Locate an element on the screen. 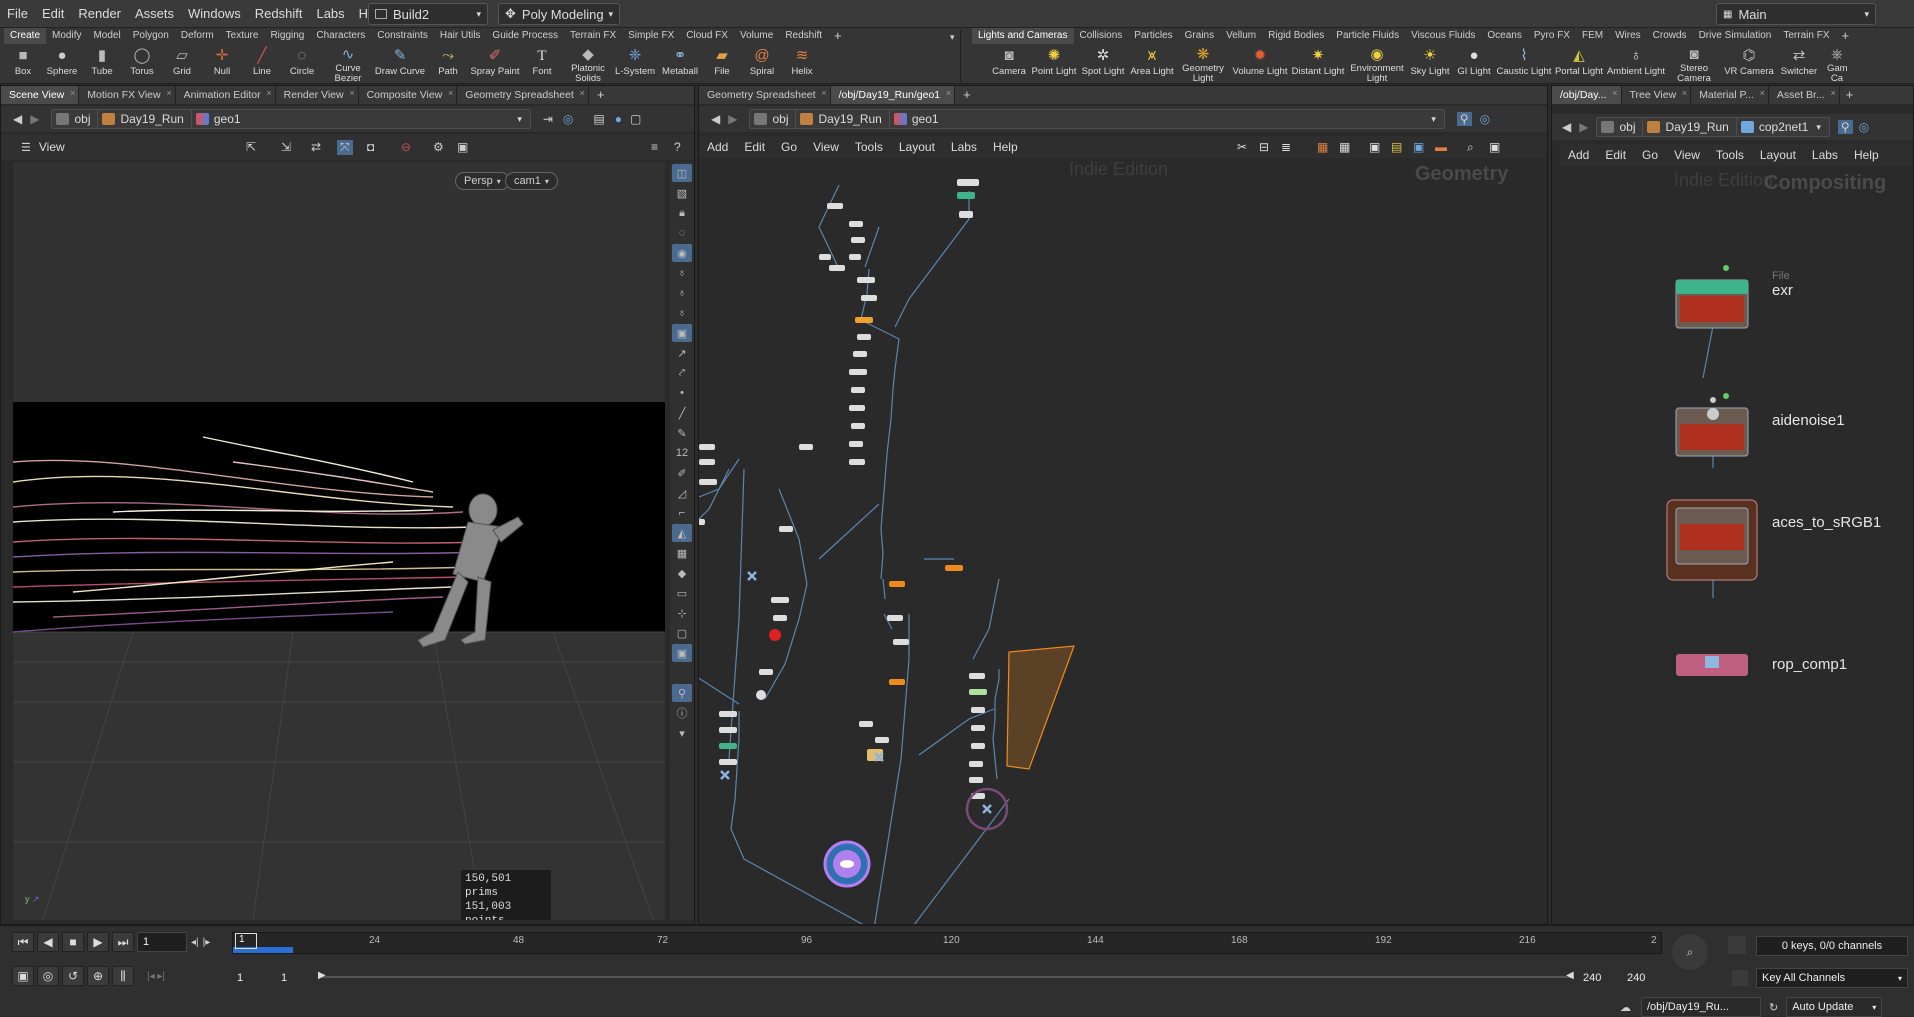 Image resolution: width=1914 pixels, height=1017 pixels. tab-tree-view: Tree View × is located at coordinates (1657, 95).